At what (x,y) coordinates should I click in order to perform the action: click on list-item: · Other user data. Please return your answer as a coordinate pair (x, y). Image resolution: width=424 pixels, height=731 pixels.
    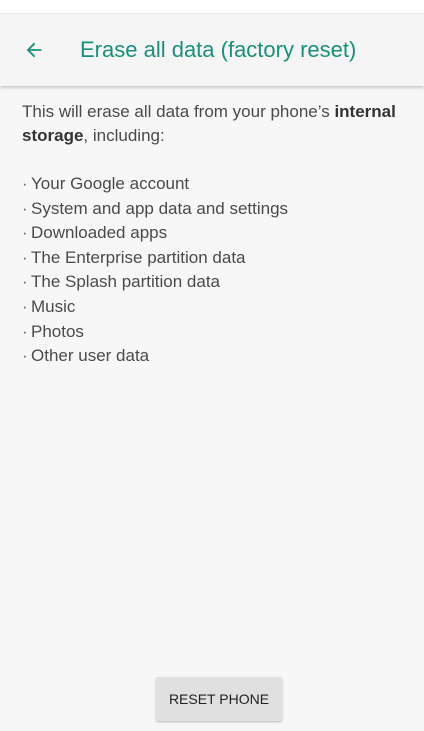
    Looking at the image, I should click on (218, 356).